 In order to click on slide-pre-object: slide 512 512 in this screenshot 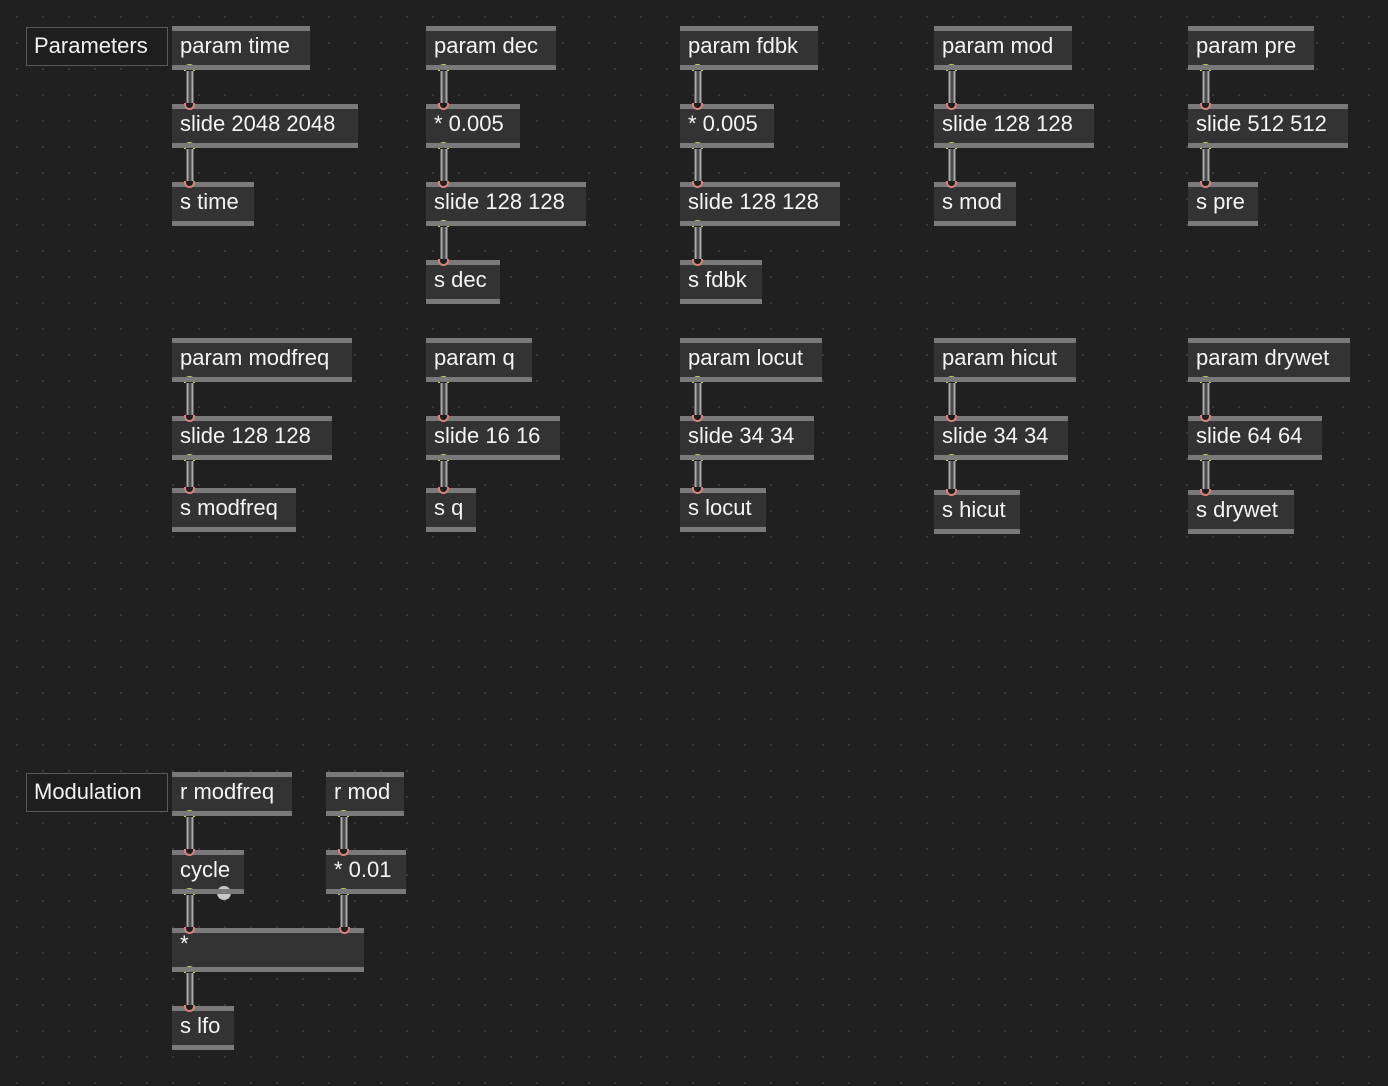, I will do `click(1268, 126)`.